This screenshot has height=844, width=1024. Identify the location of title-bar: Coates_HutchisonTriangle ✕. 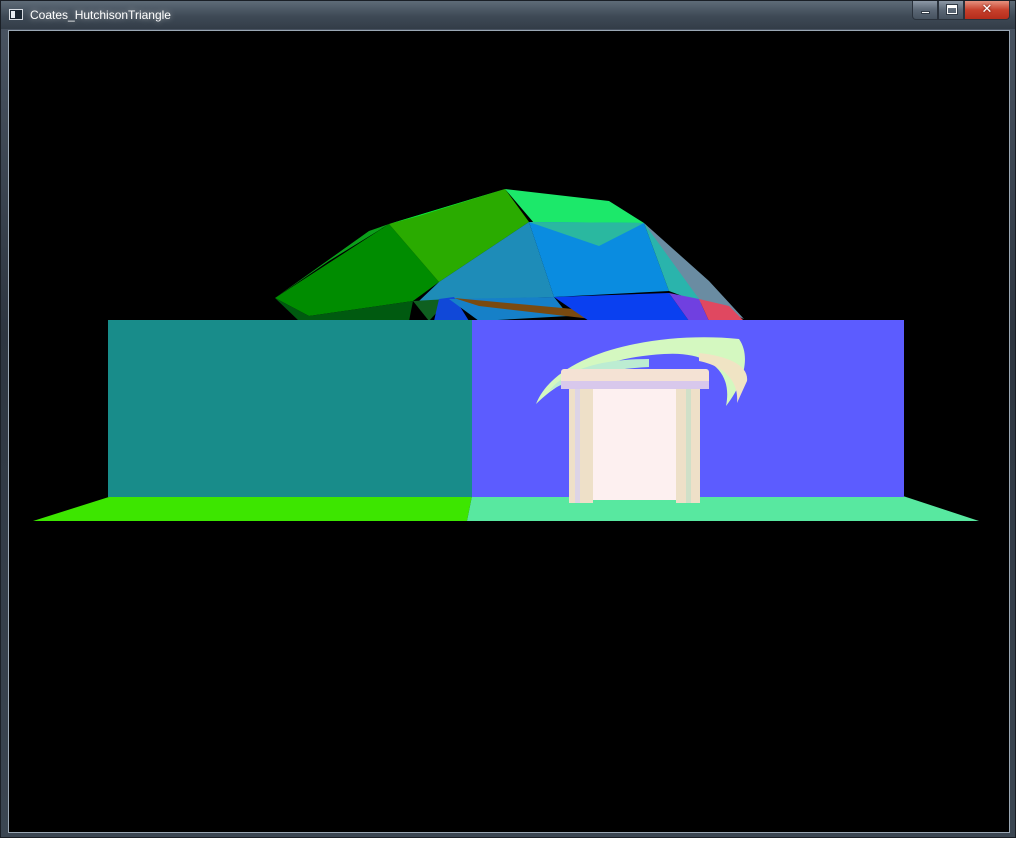
(508, 15).